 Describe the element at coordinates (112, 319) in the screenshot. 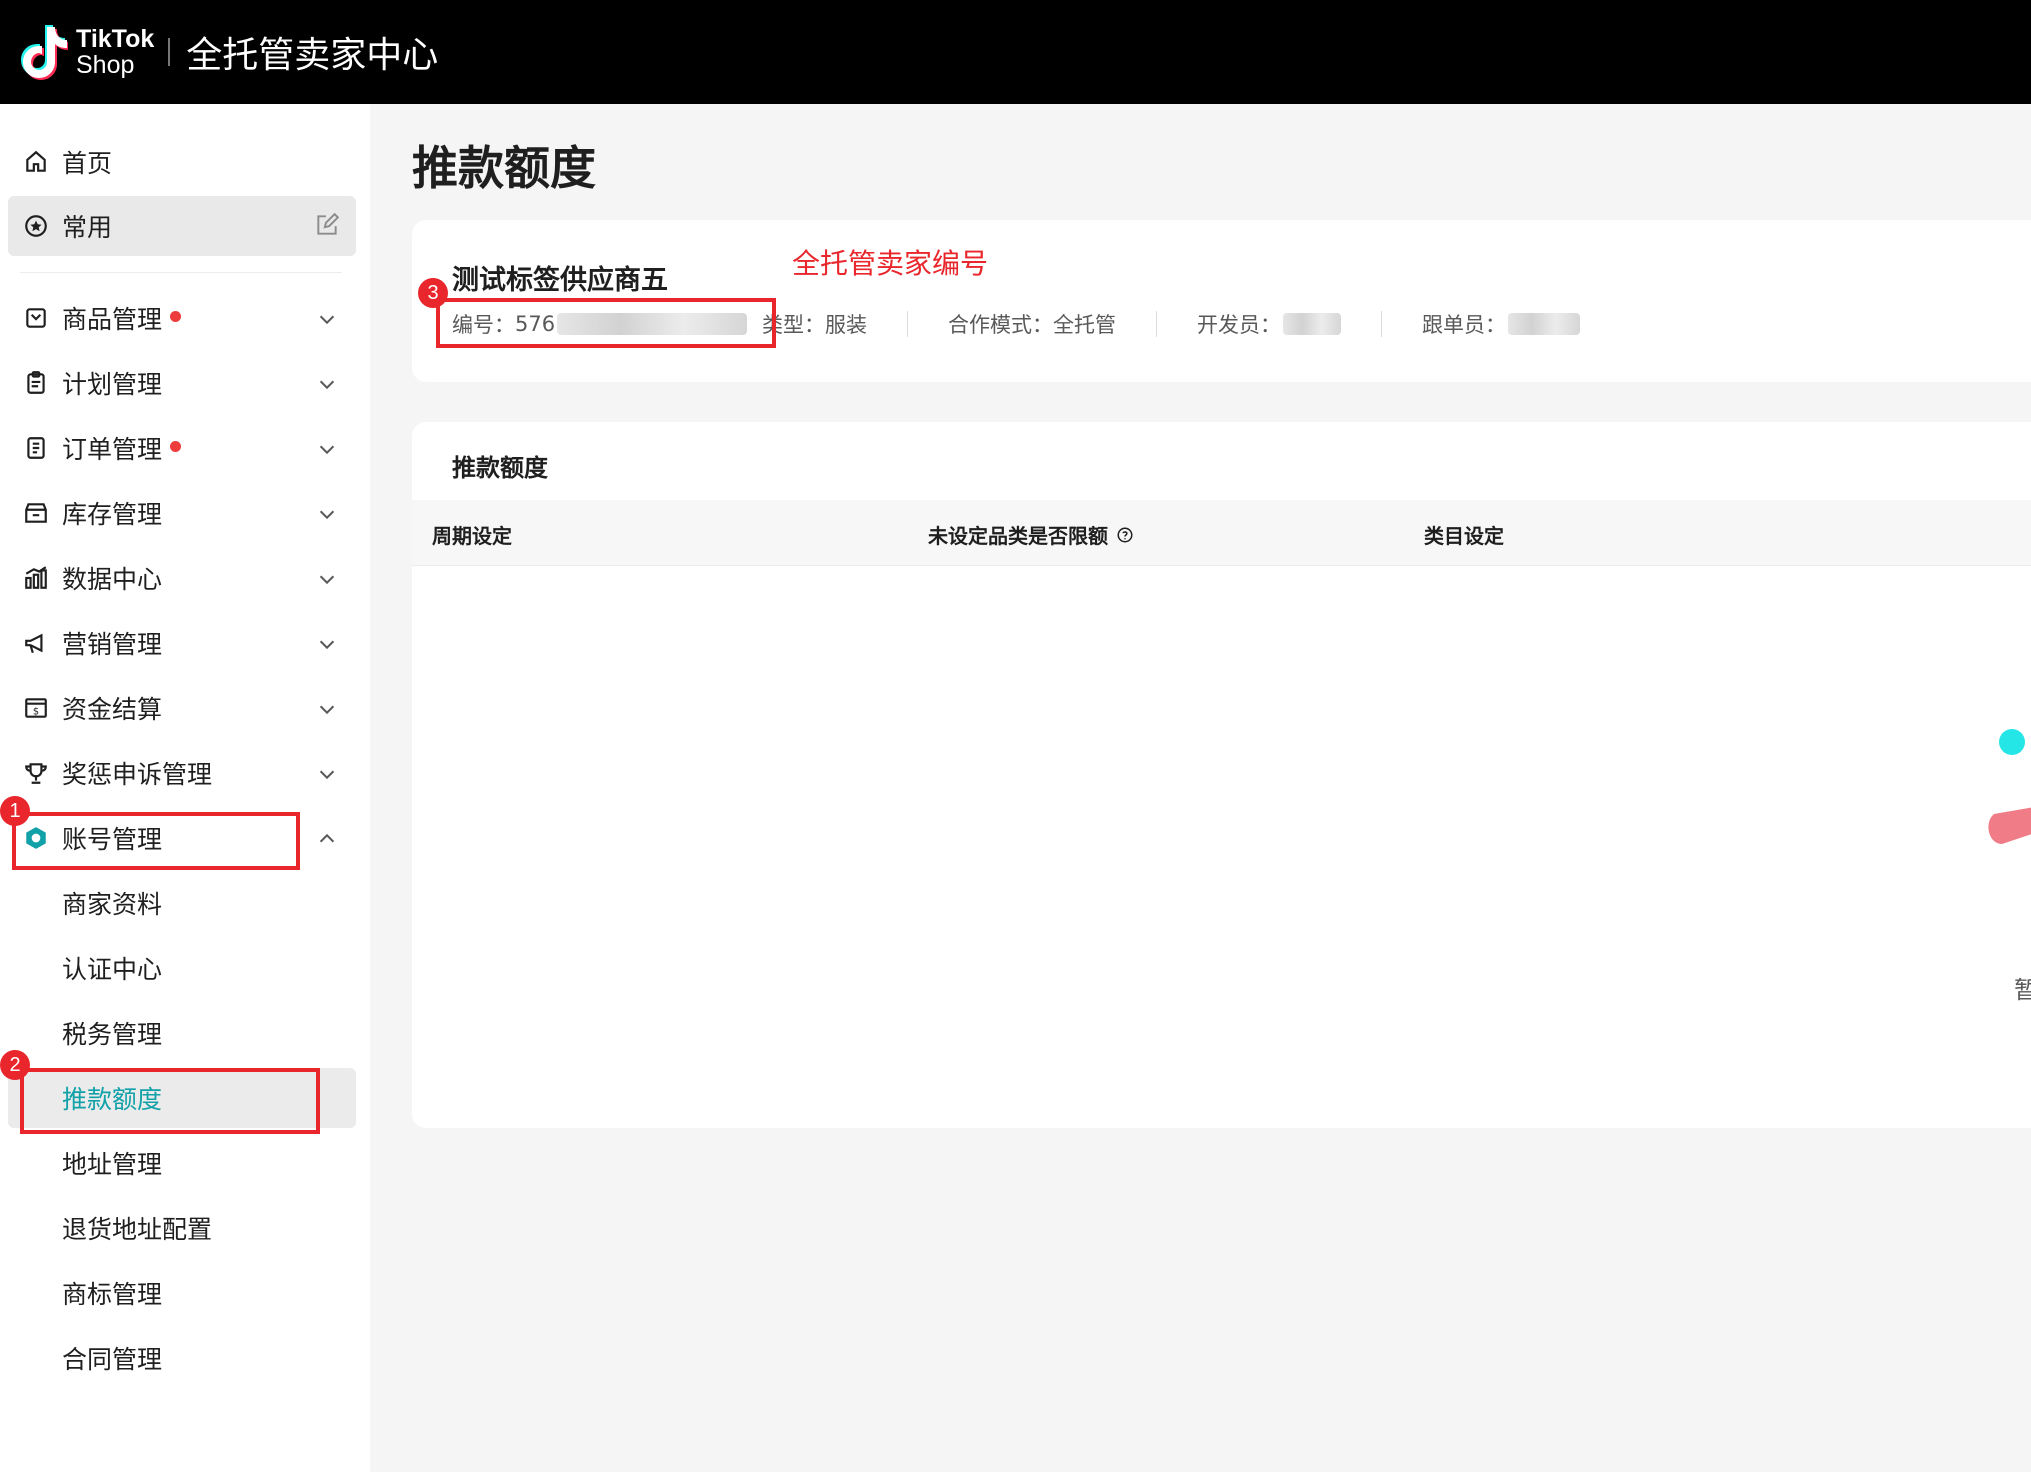

I see `sidebar-item-label: 商品管理` at that location.